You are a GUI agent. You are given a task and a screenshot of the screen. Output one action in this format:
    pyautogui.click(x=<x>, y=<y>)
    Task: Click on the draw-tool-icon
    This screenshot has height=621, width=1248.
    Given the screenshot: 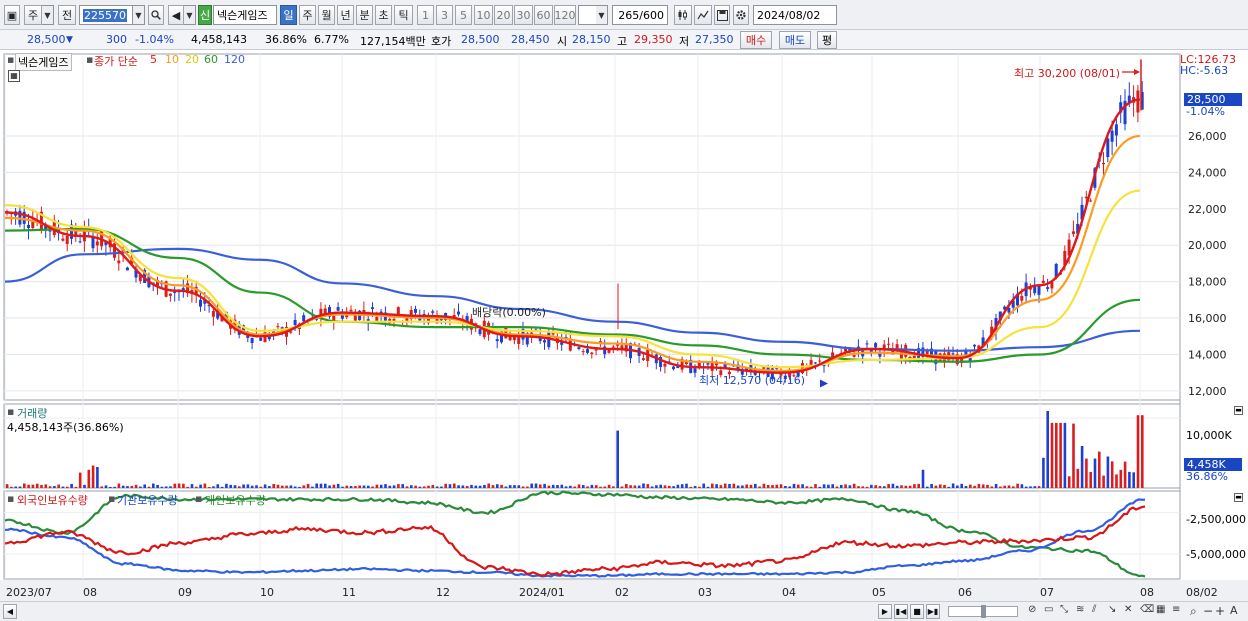 What is the action you would take?
    pyautogui.click(x=703, y=15)
    